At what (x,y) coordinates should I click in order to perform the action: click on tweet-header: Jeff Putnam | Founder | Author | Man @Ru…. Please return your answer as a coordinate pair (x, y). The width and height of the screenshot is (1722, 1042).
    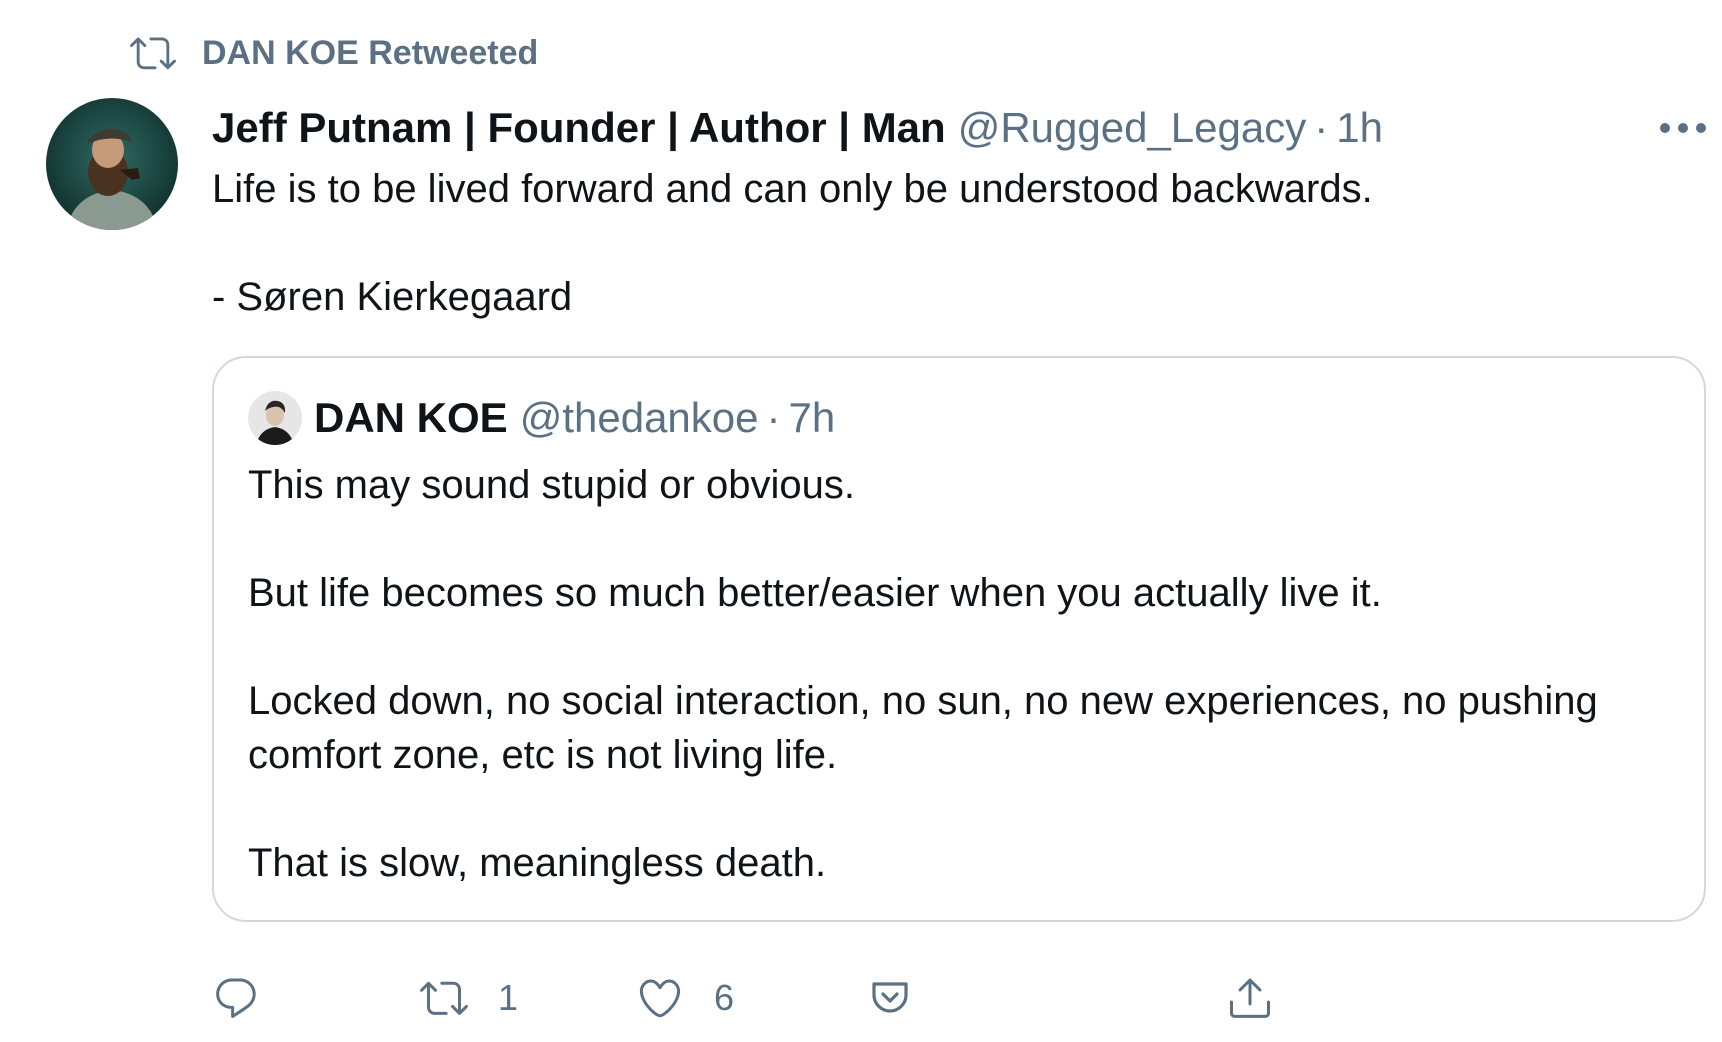
    Looking at the image, I should click on (797, 128).